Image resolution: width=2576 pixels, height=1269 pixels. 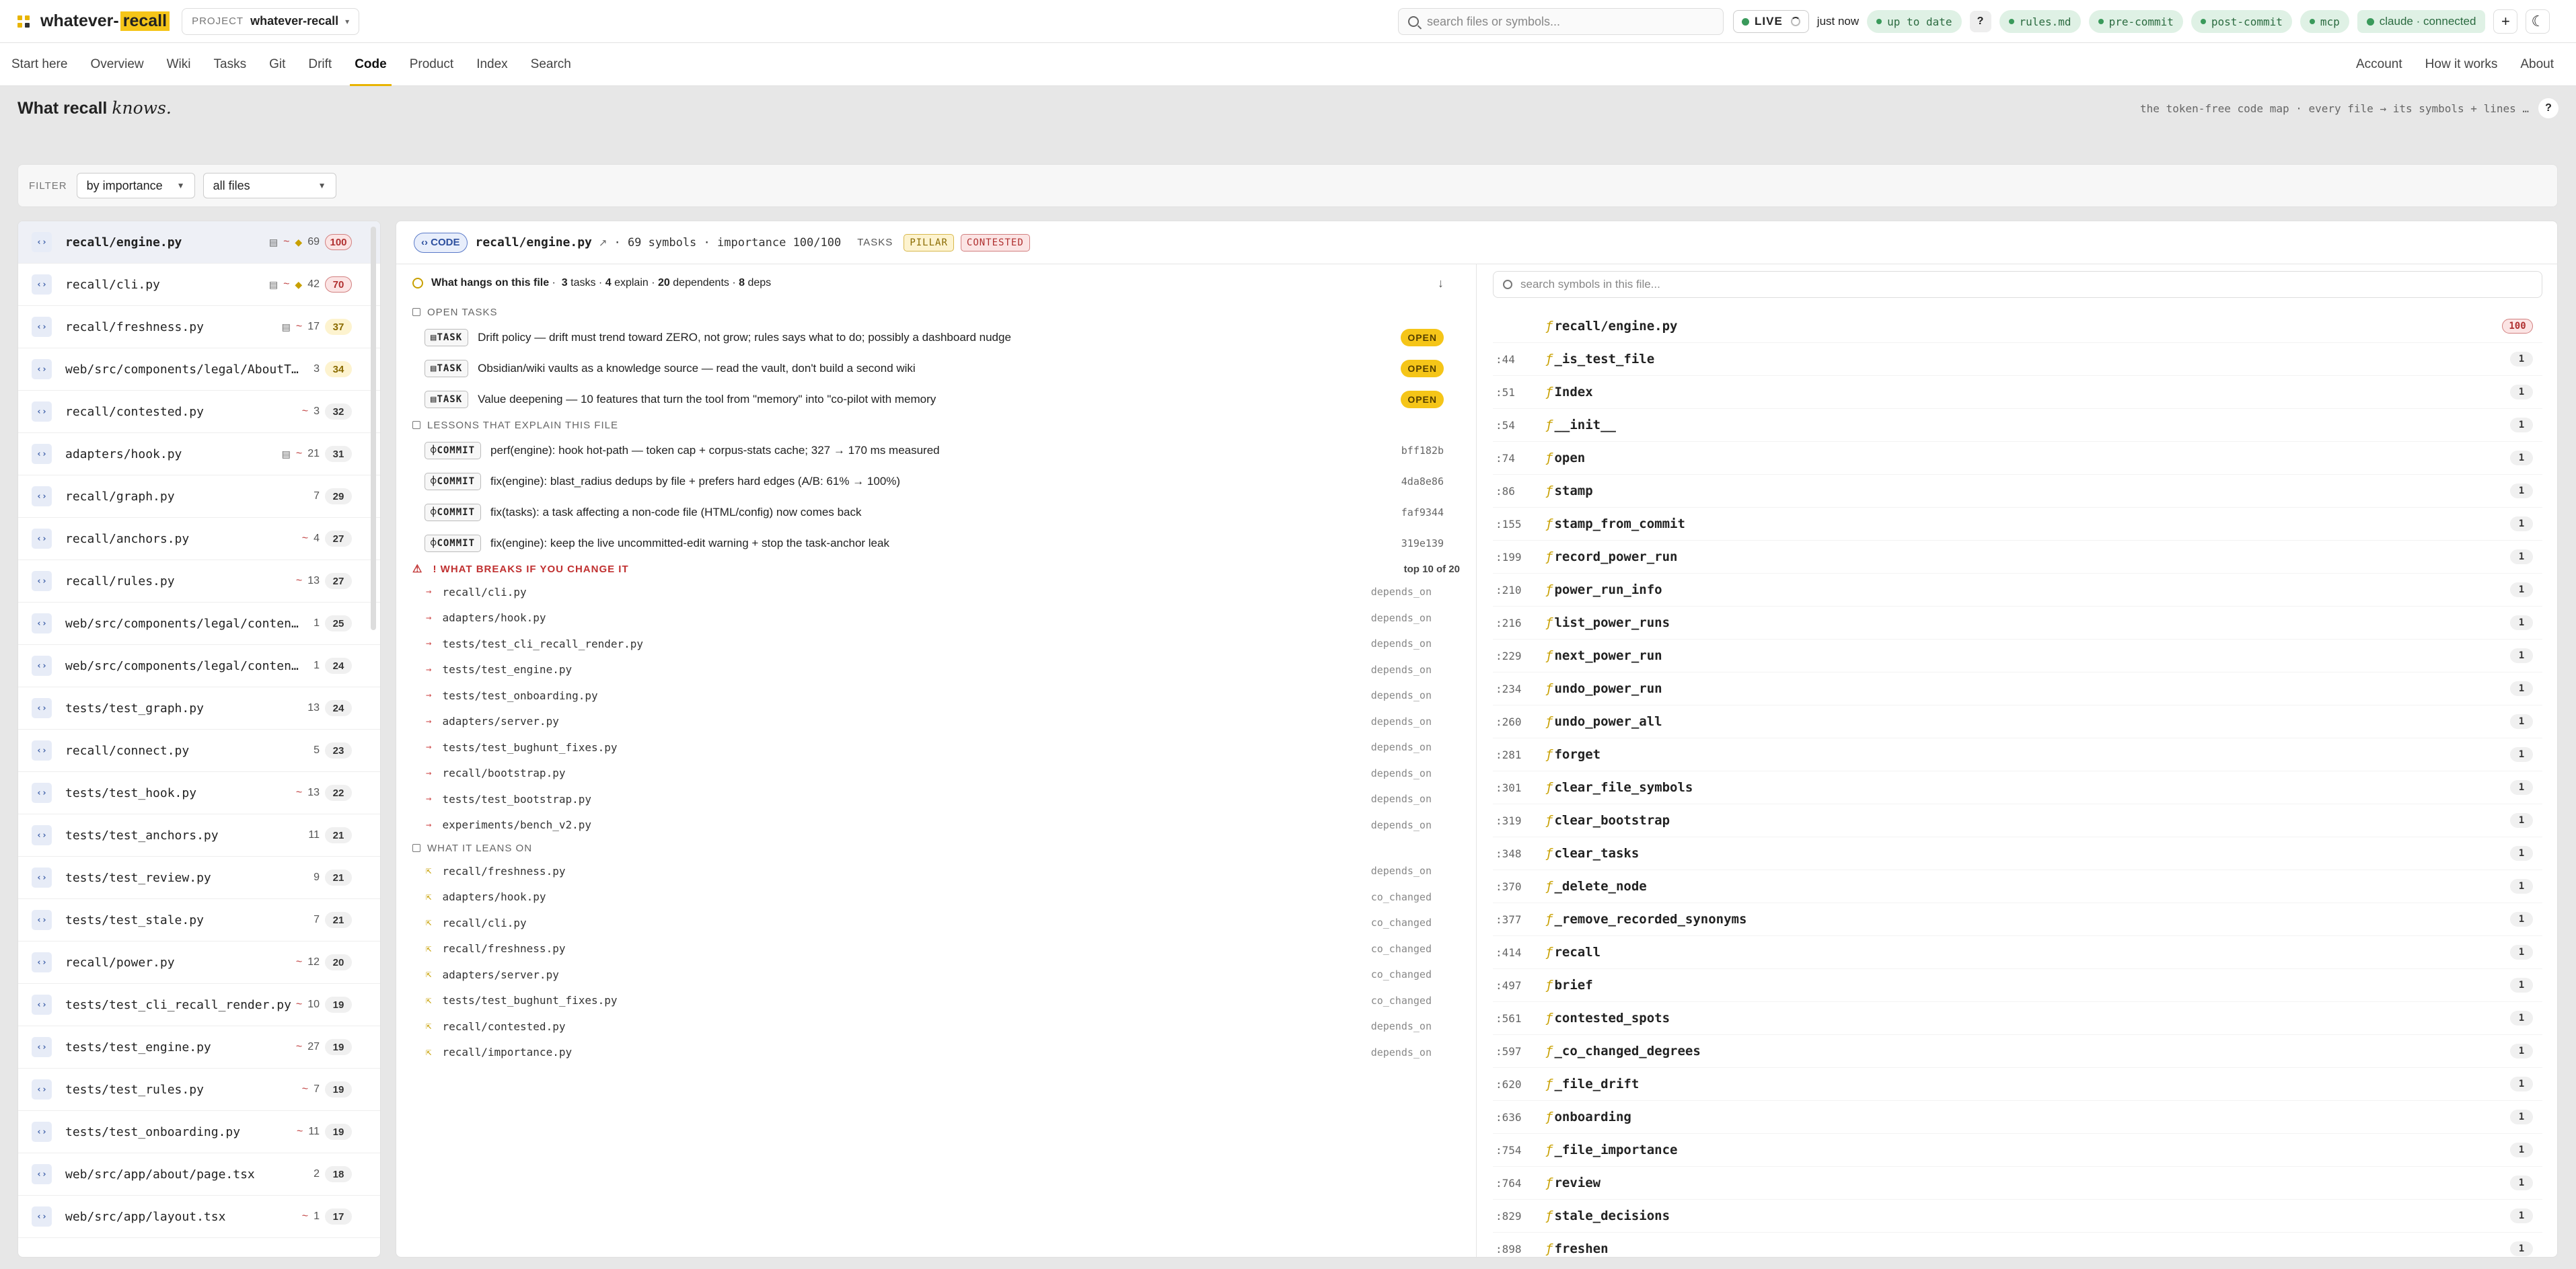 I want to click on dependent-row: → adapters/hook.py depends_on, so click(x=936, y=618).